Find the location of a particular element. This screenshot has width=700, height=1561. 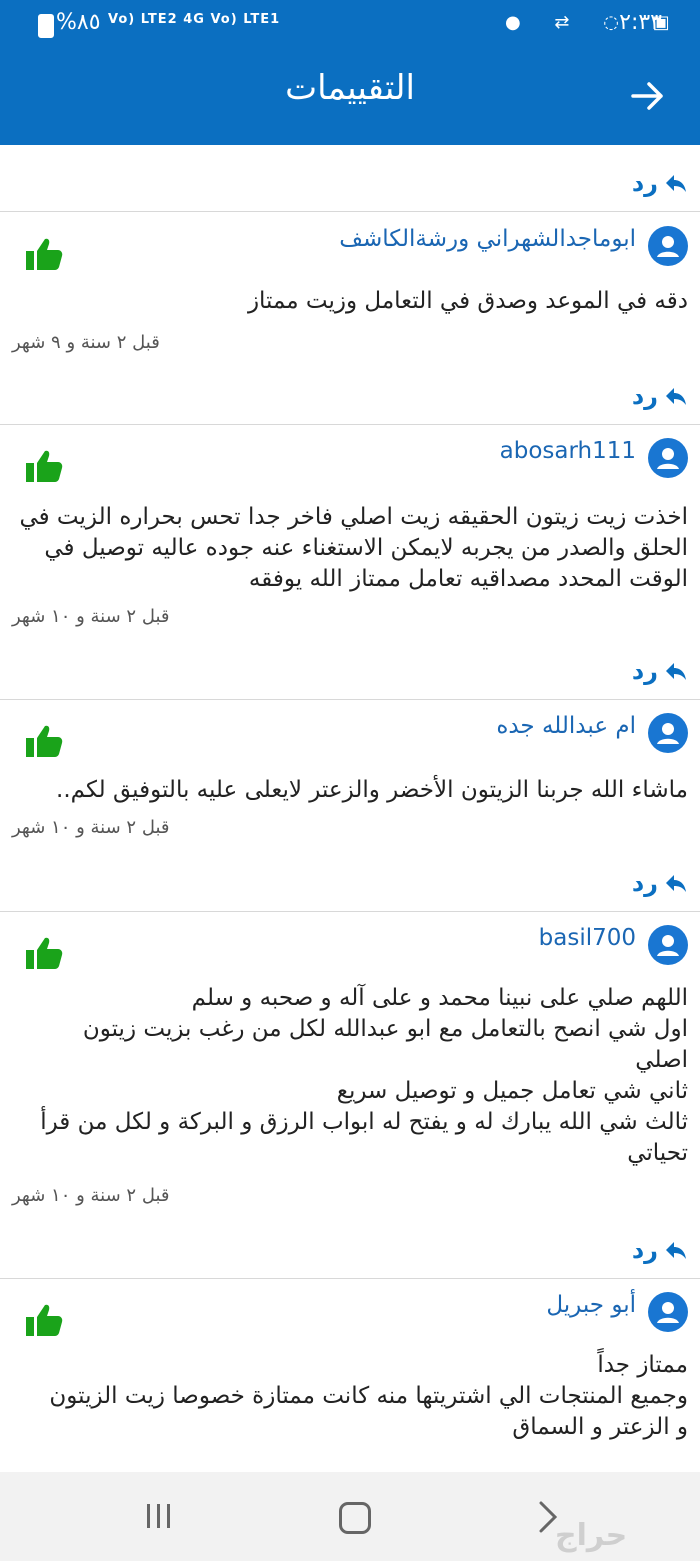

review-username: ابوماجدالشهراني ورشةالكاشف is located at coordinates (487, 239).